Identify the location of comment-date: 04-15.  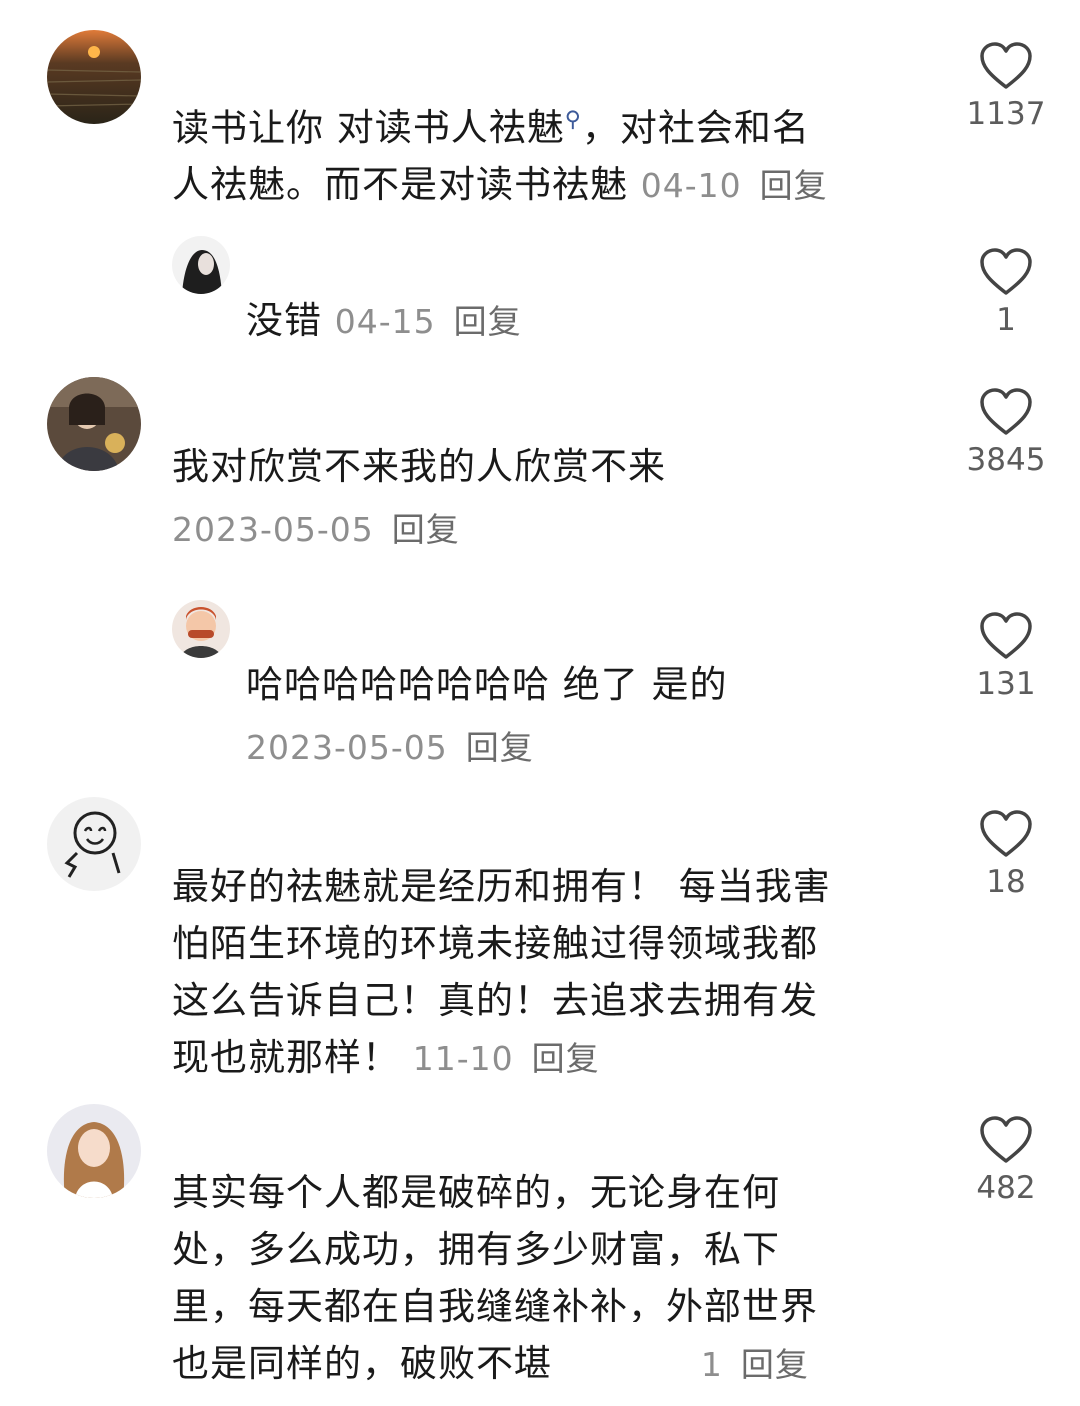
(385, 321).